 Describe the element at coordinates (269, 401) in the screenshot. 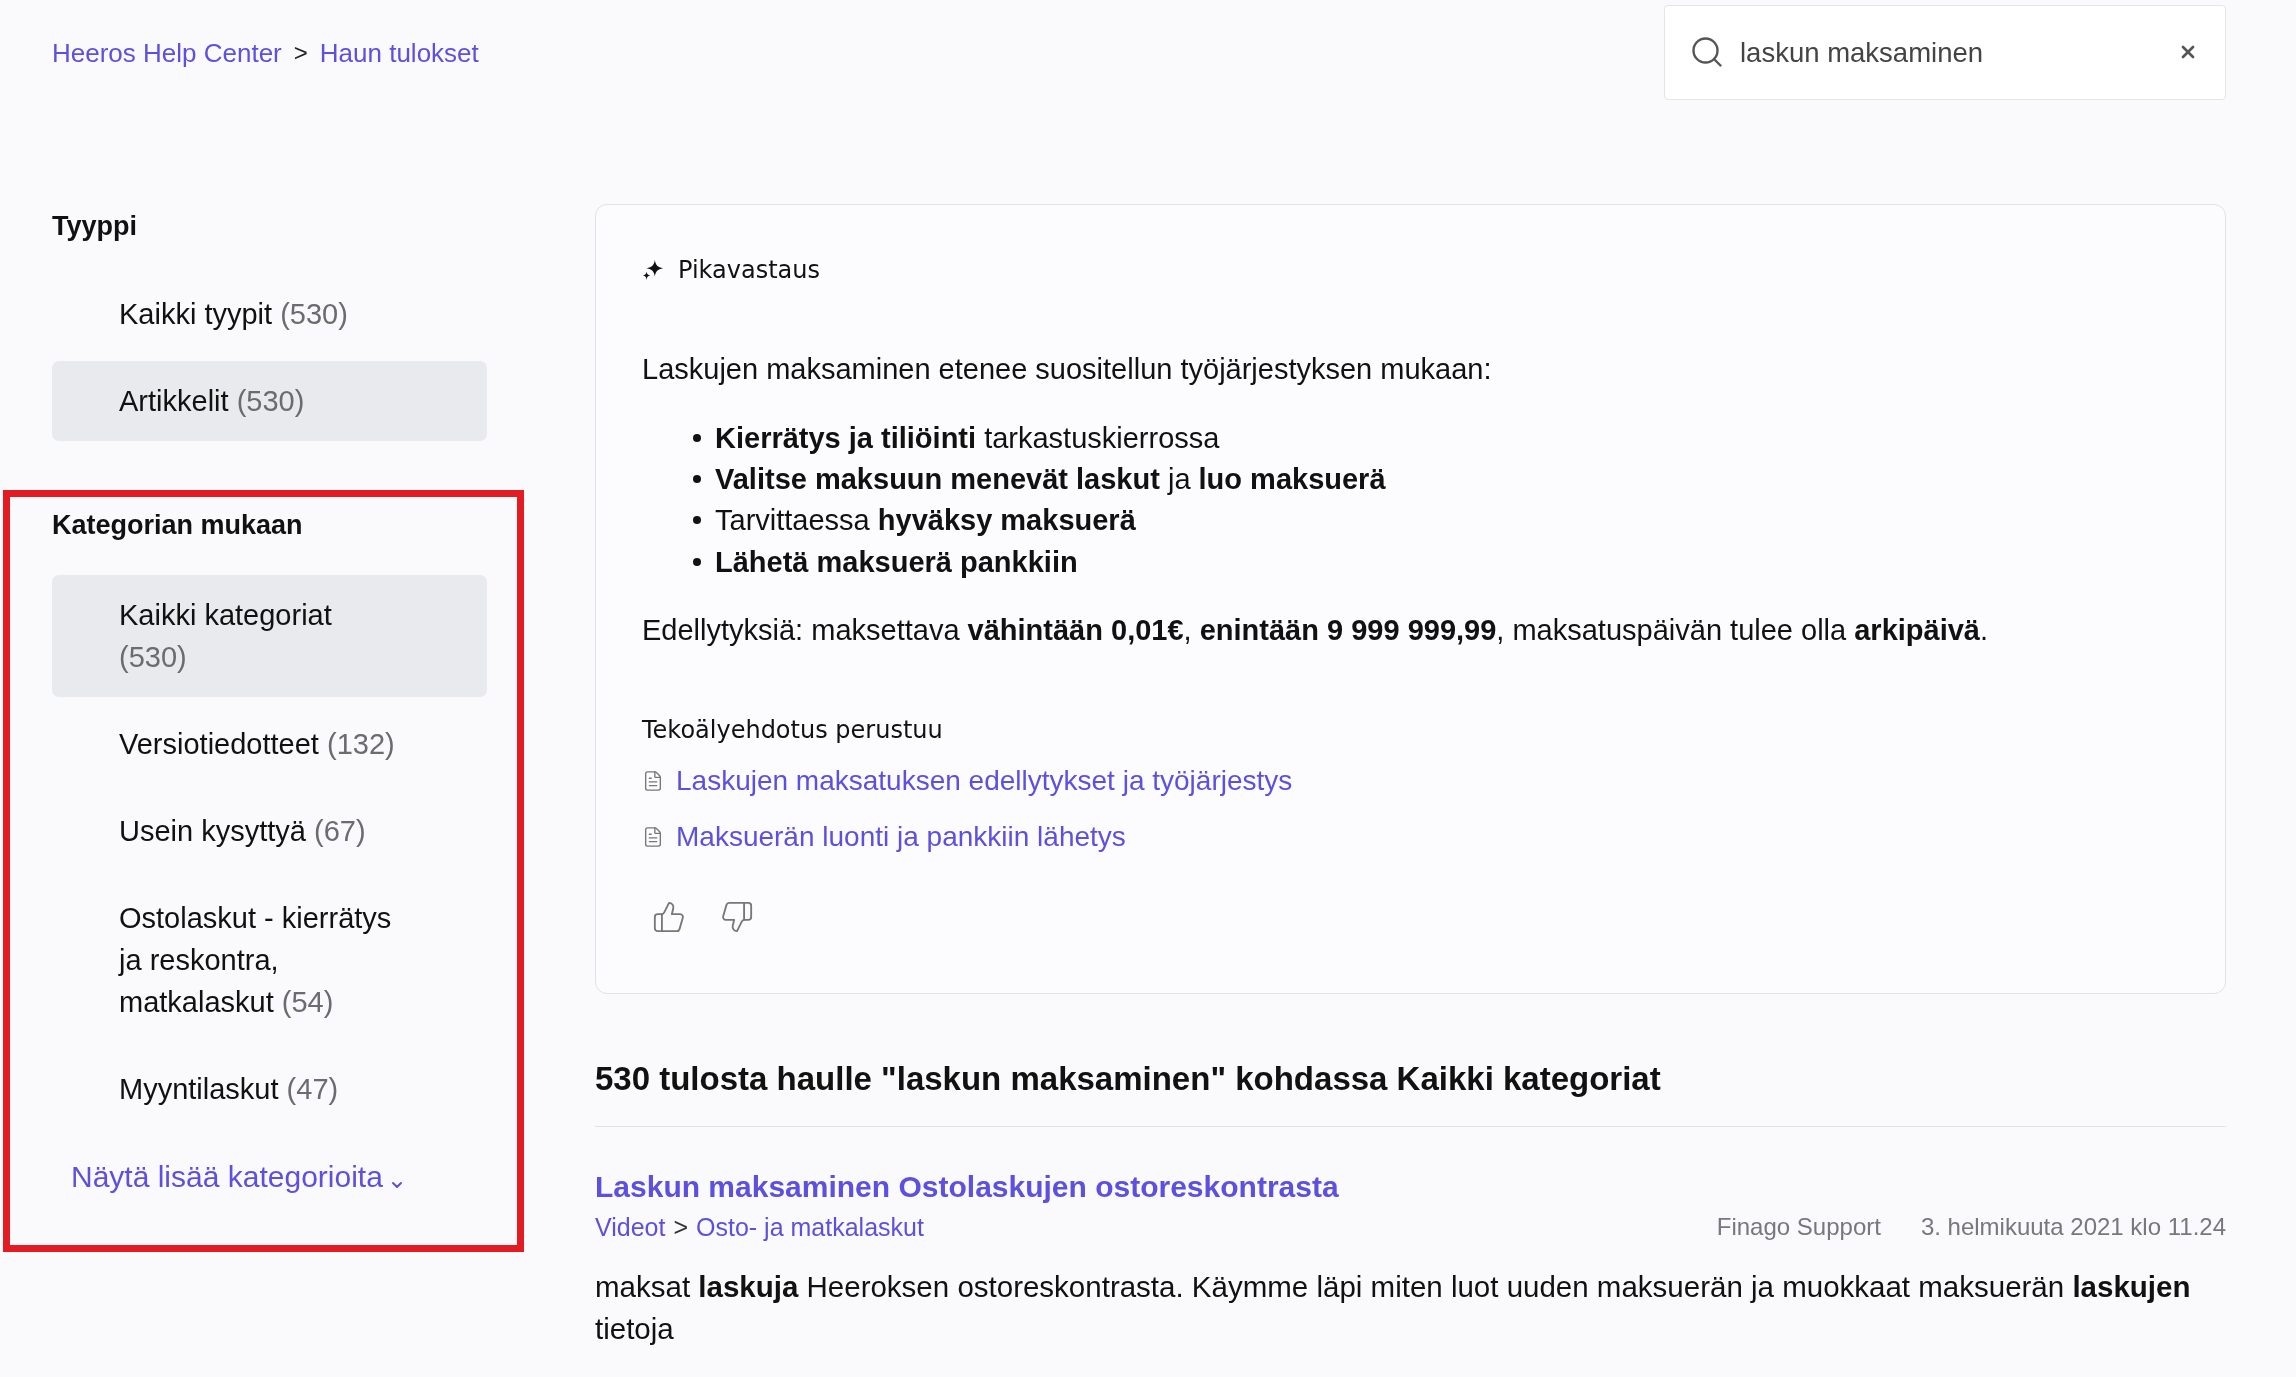

I see `filter-item: Artikkelit (530)` at that location.